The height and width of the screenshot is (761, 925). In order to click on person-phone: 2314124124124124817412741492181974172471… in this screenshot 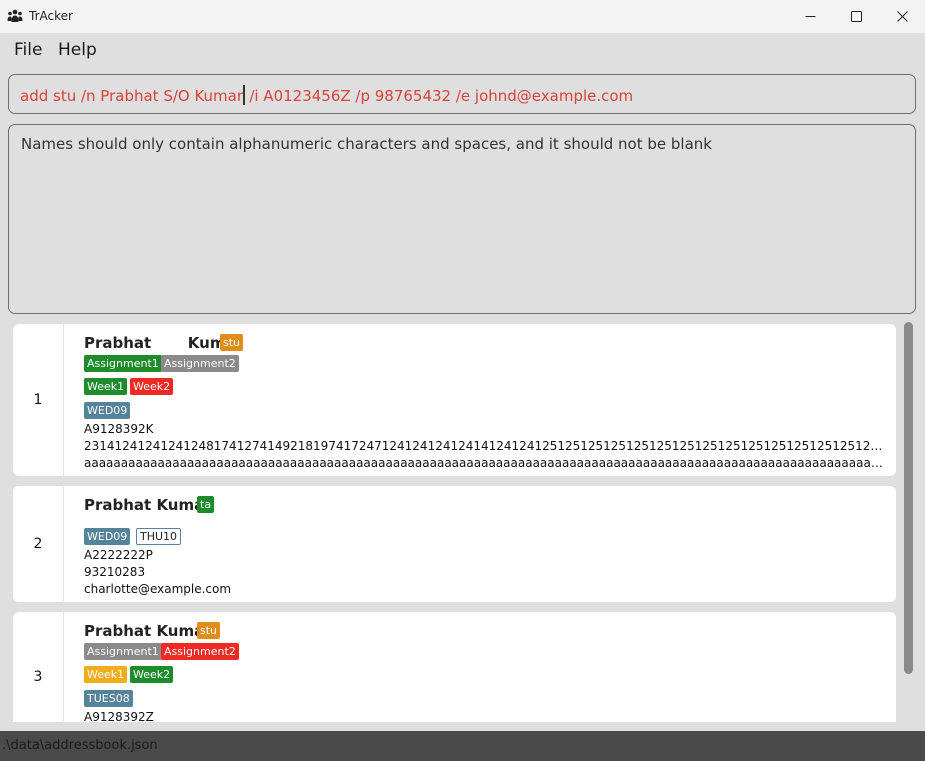, I will do `click(485, 446)`.